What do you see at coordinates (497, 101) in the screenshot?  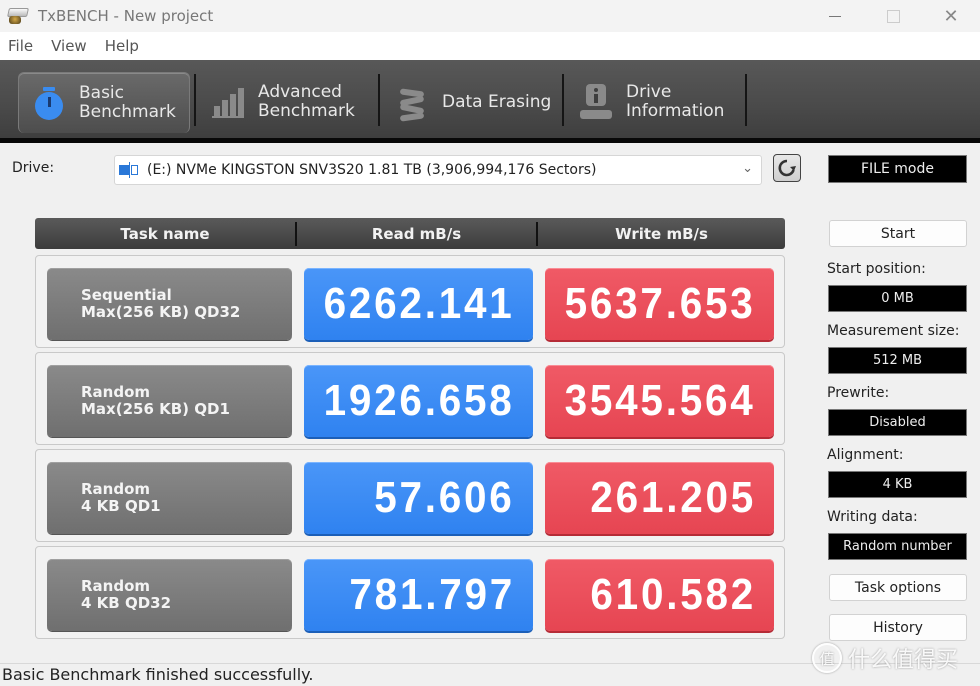 I see `tab-label: Data Erasing` at bounding box center [497, 101].